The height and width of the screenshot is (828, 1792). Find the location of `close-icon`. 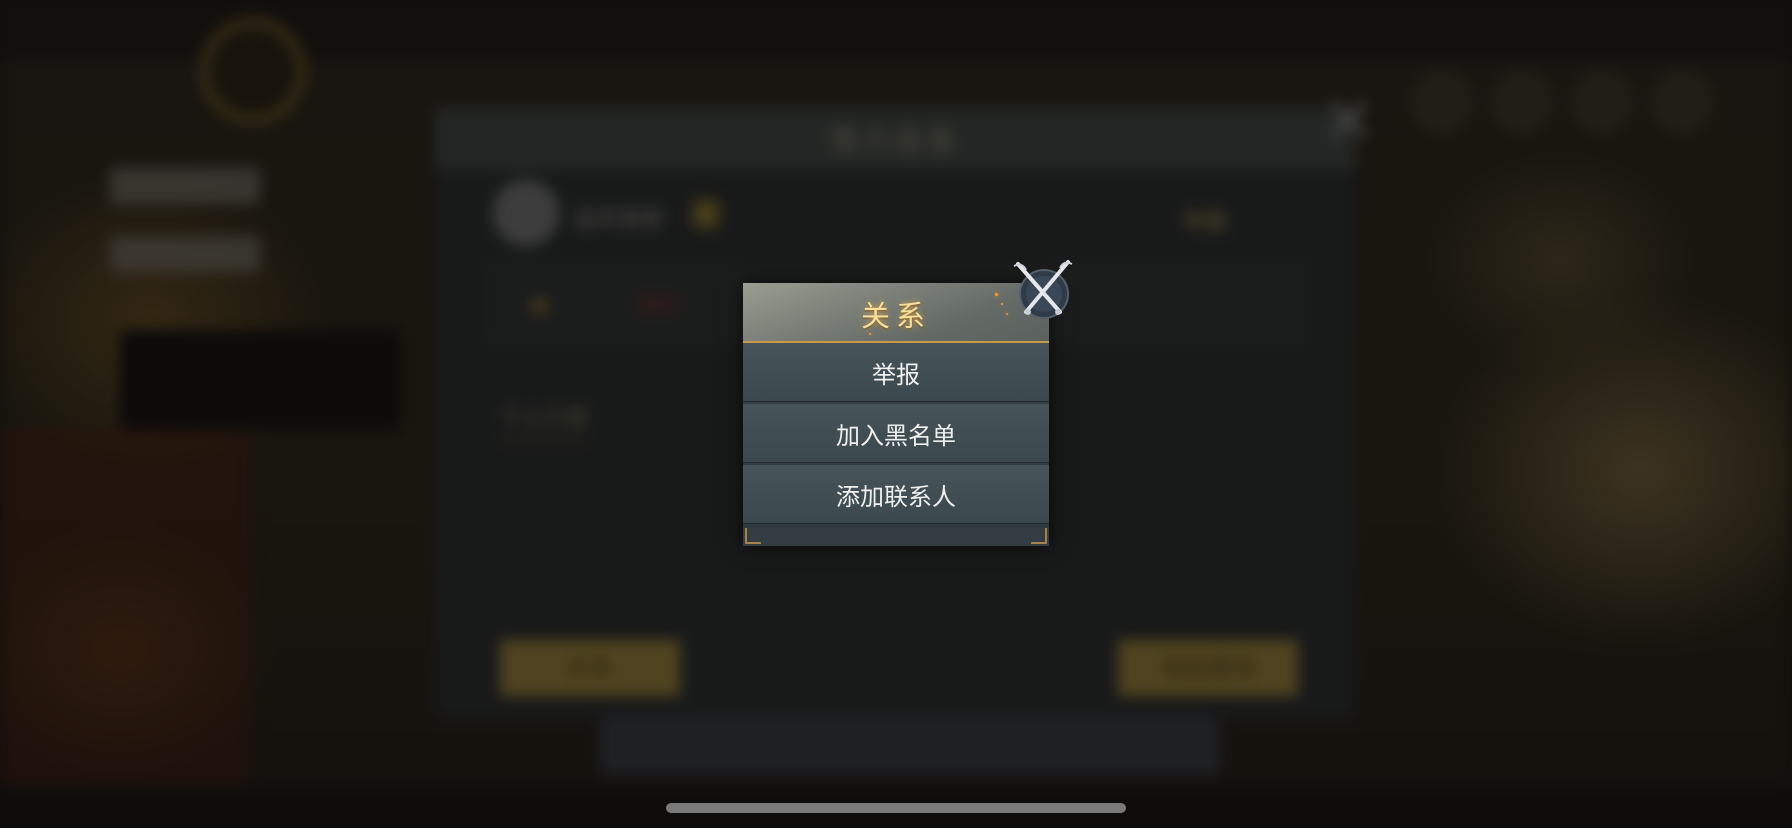

close-icon is located at coordinates (1042, 290).